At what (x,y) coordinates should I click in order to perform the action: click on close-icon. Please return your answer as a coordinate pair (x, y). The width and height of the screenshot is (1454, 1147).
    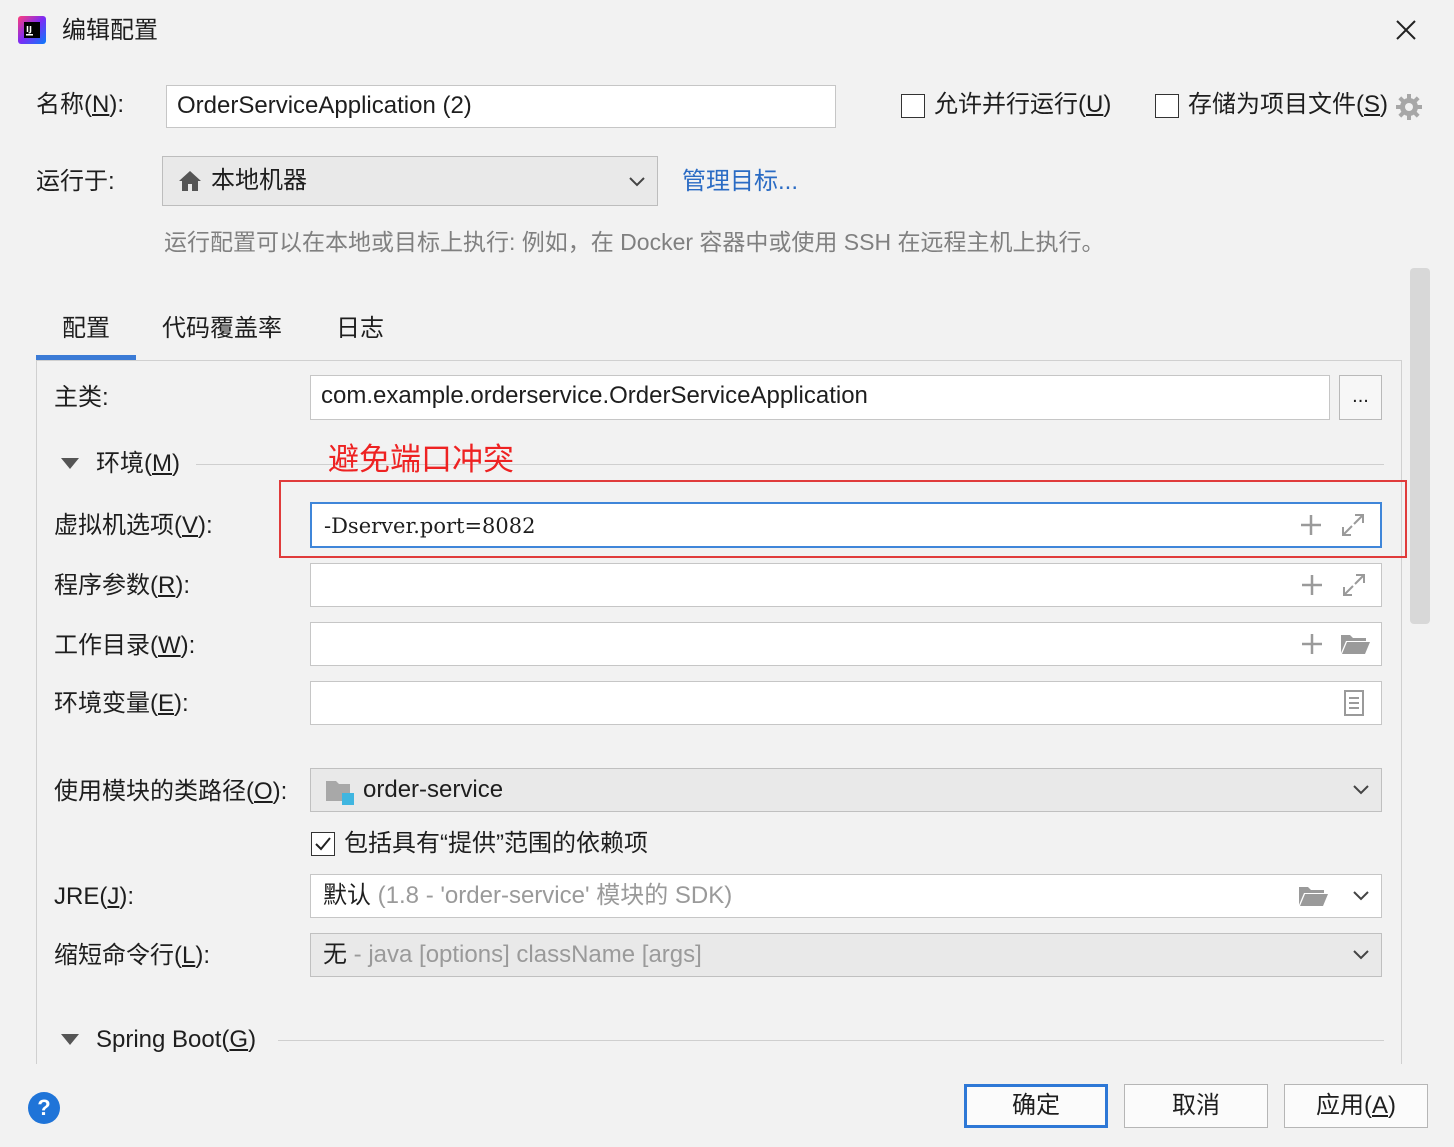
    Looking at the image, I should click on (1406, 30).